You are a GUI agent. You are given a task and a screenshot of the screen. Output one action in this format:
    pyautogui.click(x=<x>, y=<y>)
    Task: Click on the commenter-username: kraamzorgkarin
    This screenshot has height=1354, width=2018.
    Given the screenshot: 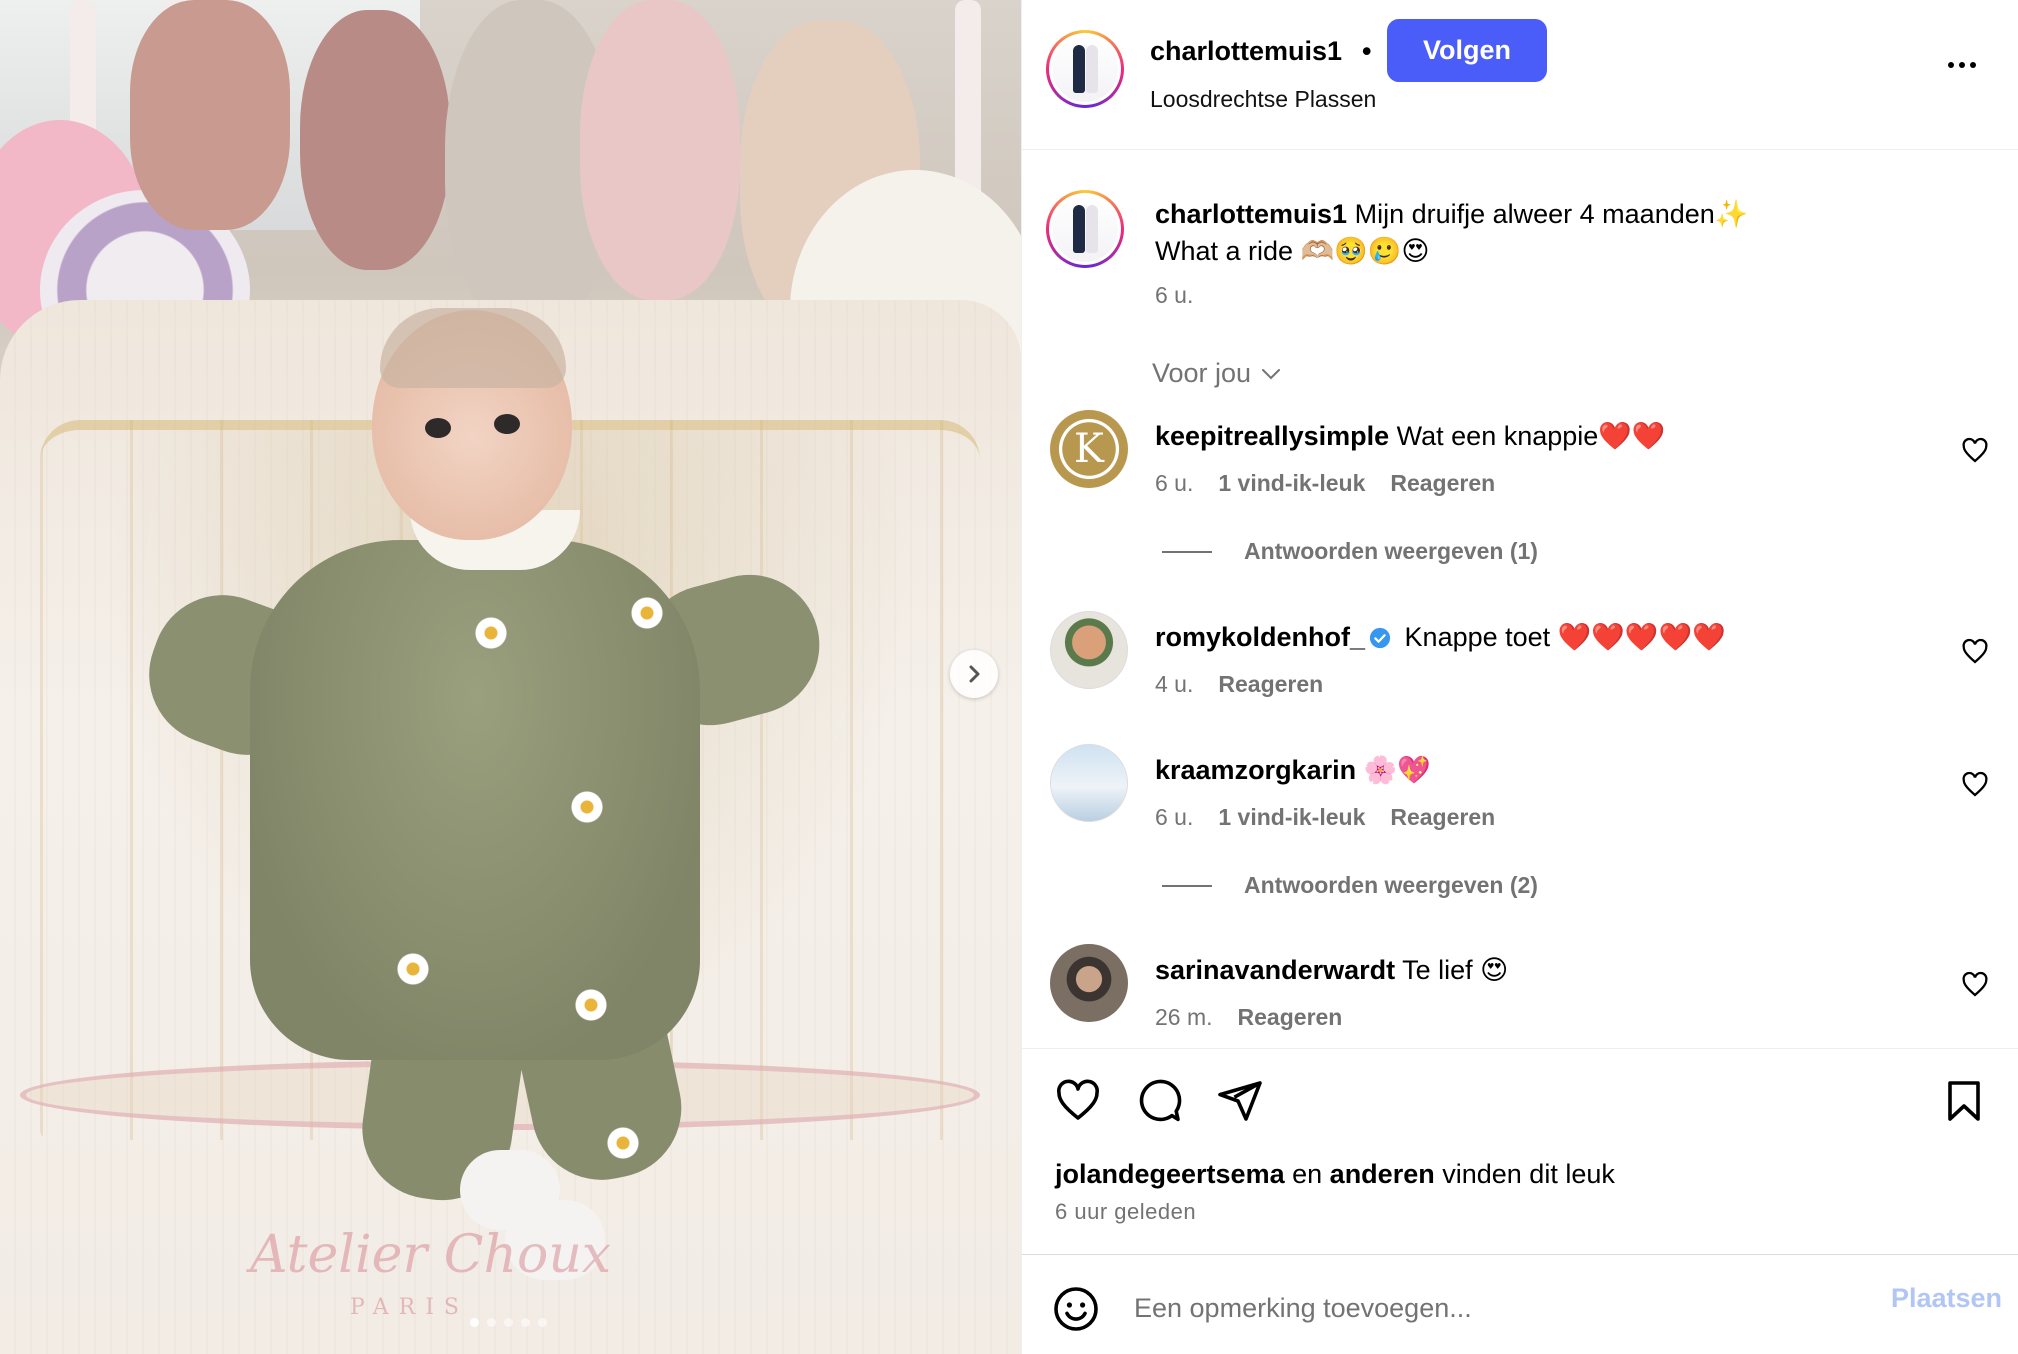 What is the action you would take?
    pyautogui.click(x=1255, y=770)
    